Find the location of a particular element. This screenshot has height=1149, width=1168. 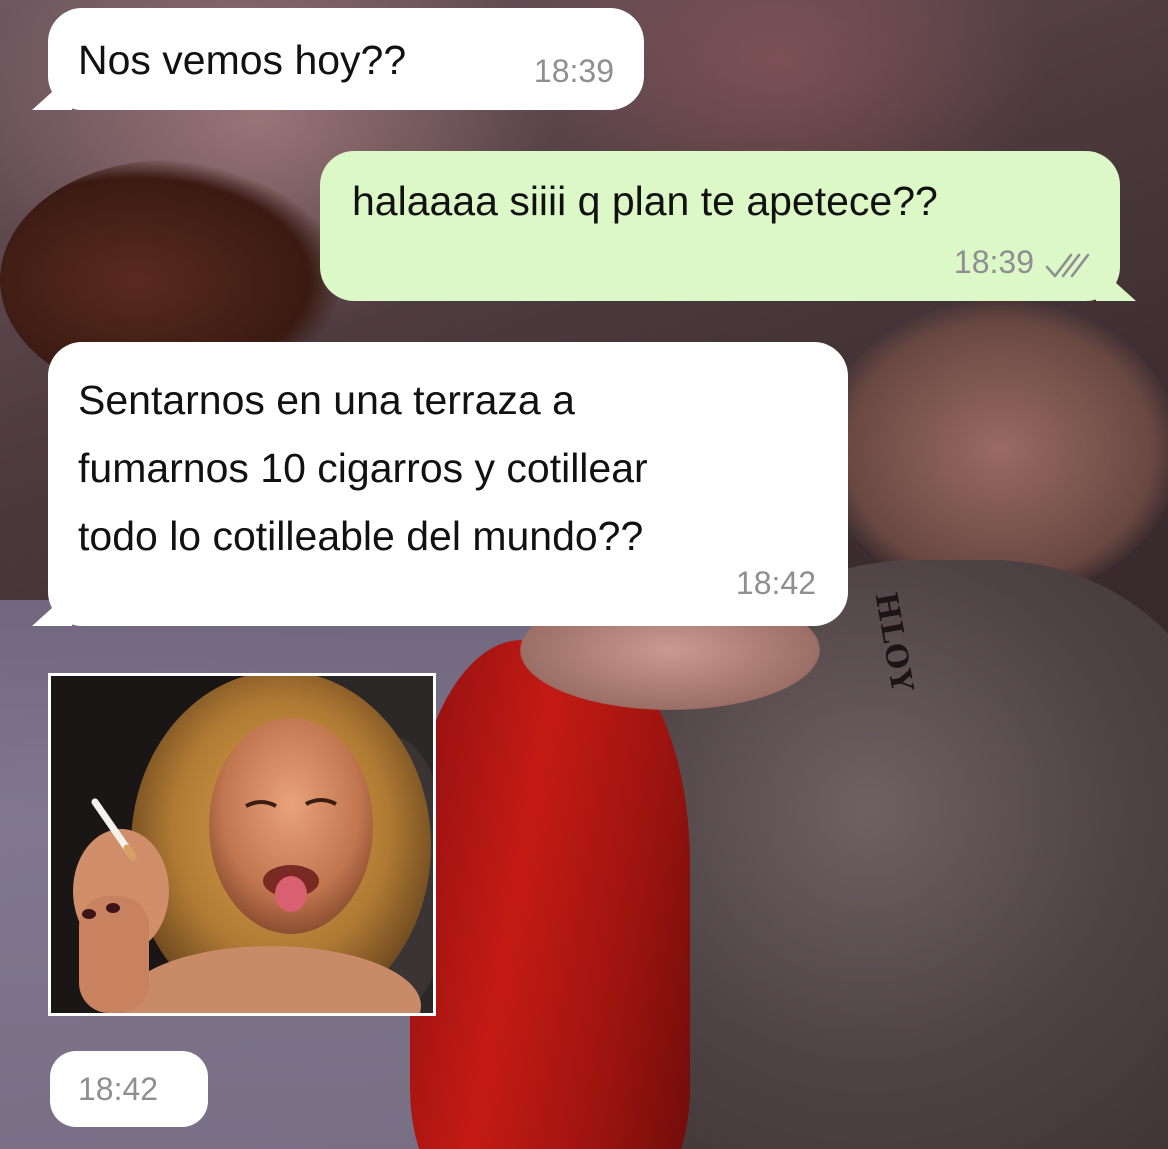

message-text-line: todo lo cotilleable del mundo?? is located at coordinates (361, 536).